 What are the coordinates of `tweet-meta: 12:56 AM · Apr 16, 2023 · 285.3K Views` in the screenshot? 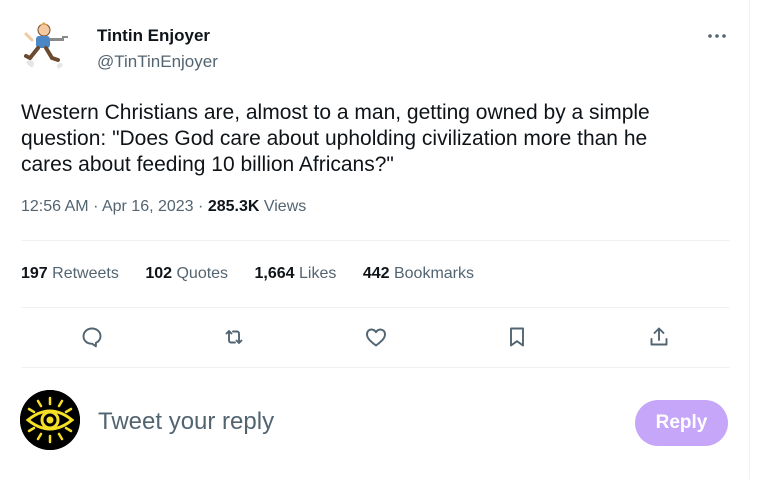 It's located at (163, 207).